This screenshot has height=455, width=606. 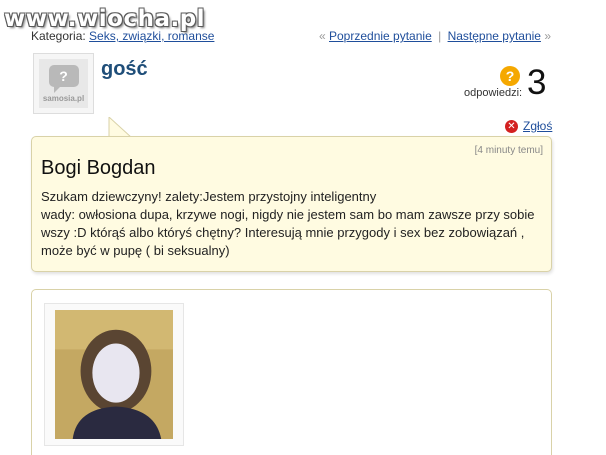 I want to click on speech-bubble-icon: ?, so click(x=63, y=78).